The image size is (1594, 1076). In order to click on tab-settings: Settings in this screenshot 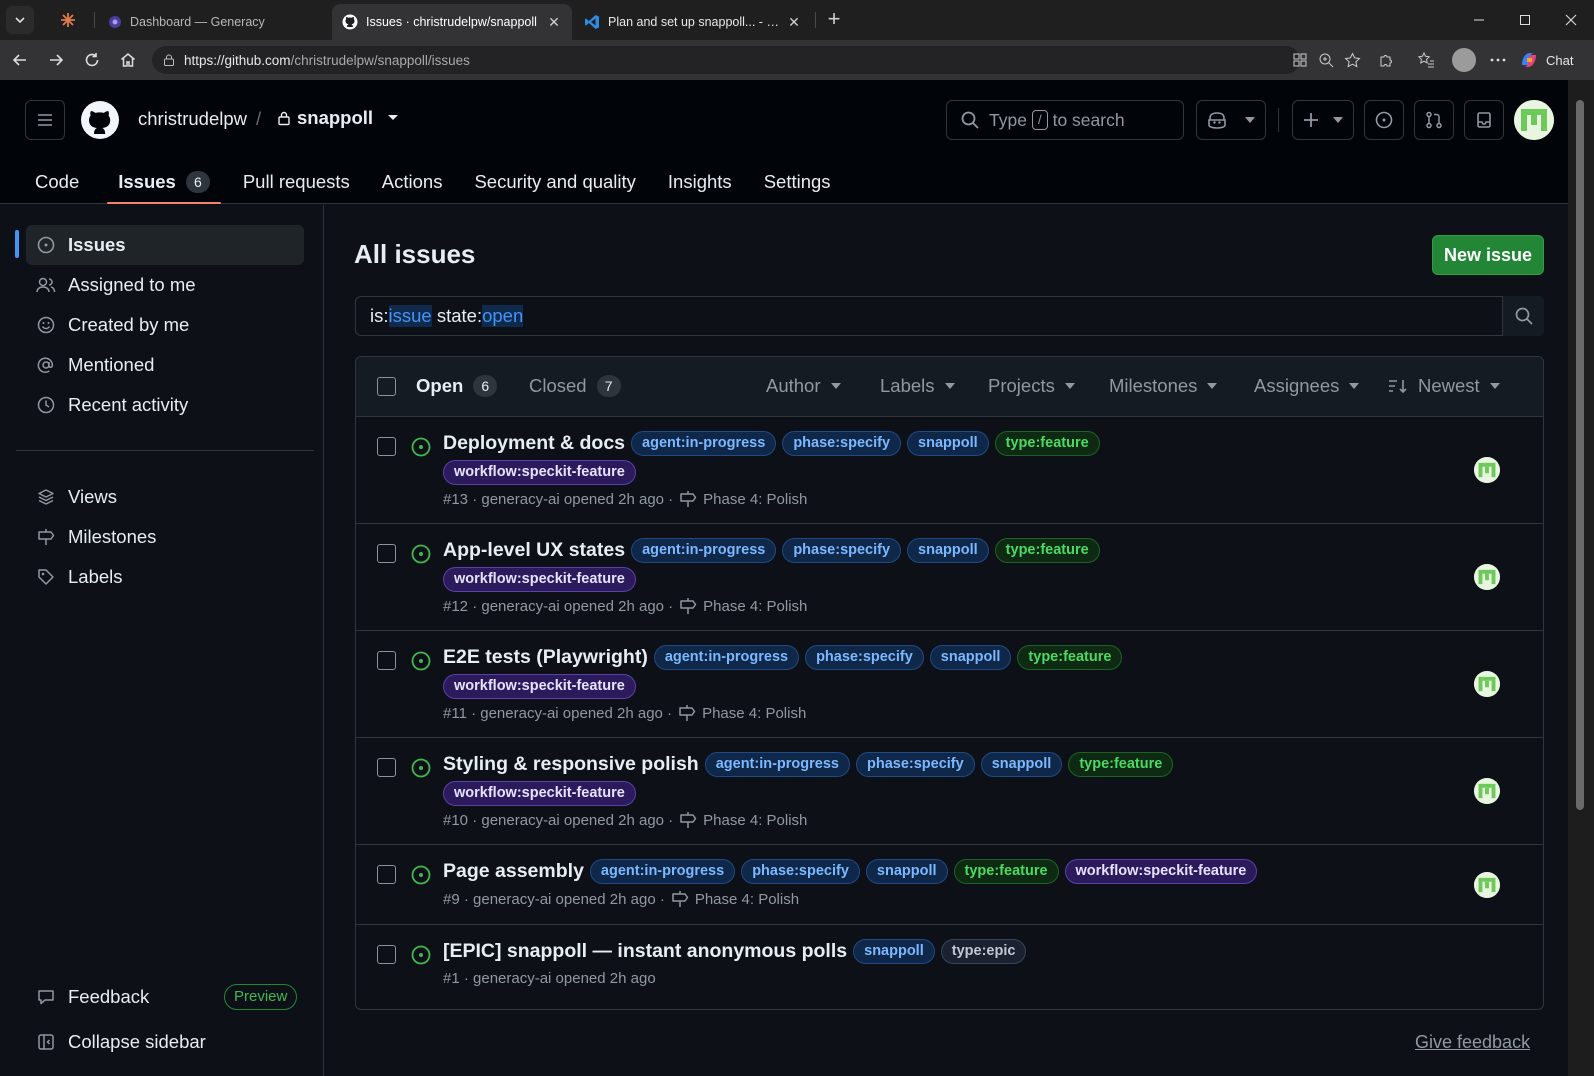, I will do `click(797, 182)`.